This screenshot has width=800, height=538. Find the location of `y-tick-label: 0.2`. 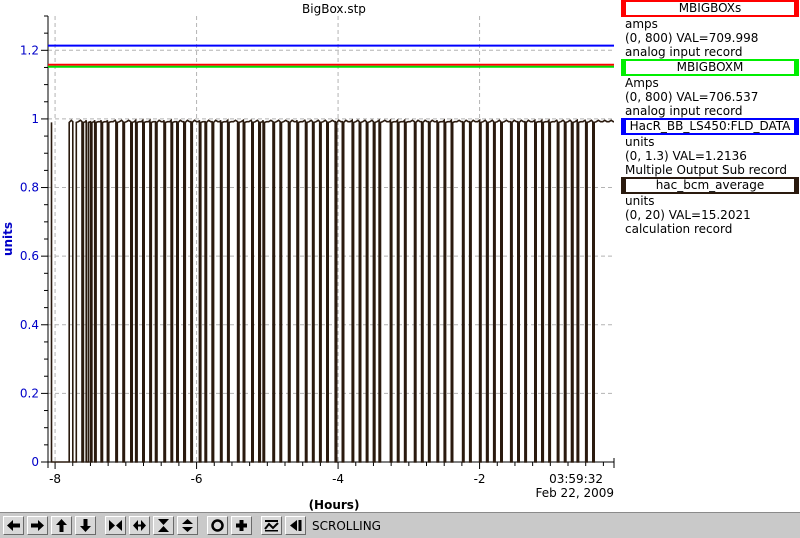

y-tick-label: 0.2 is located at coordinates (29, 393).